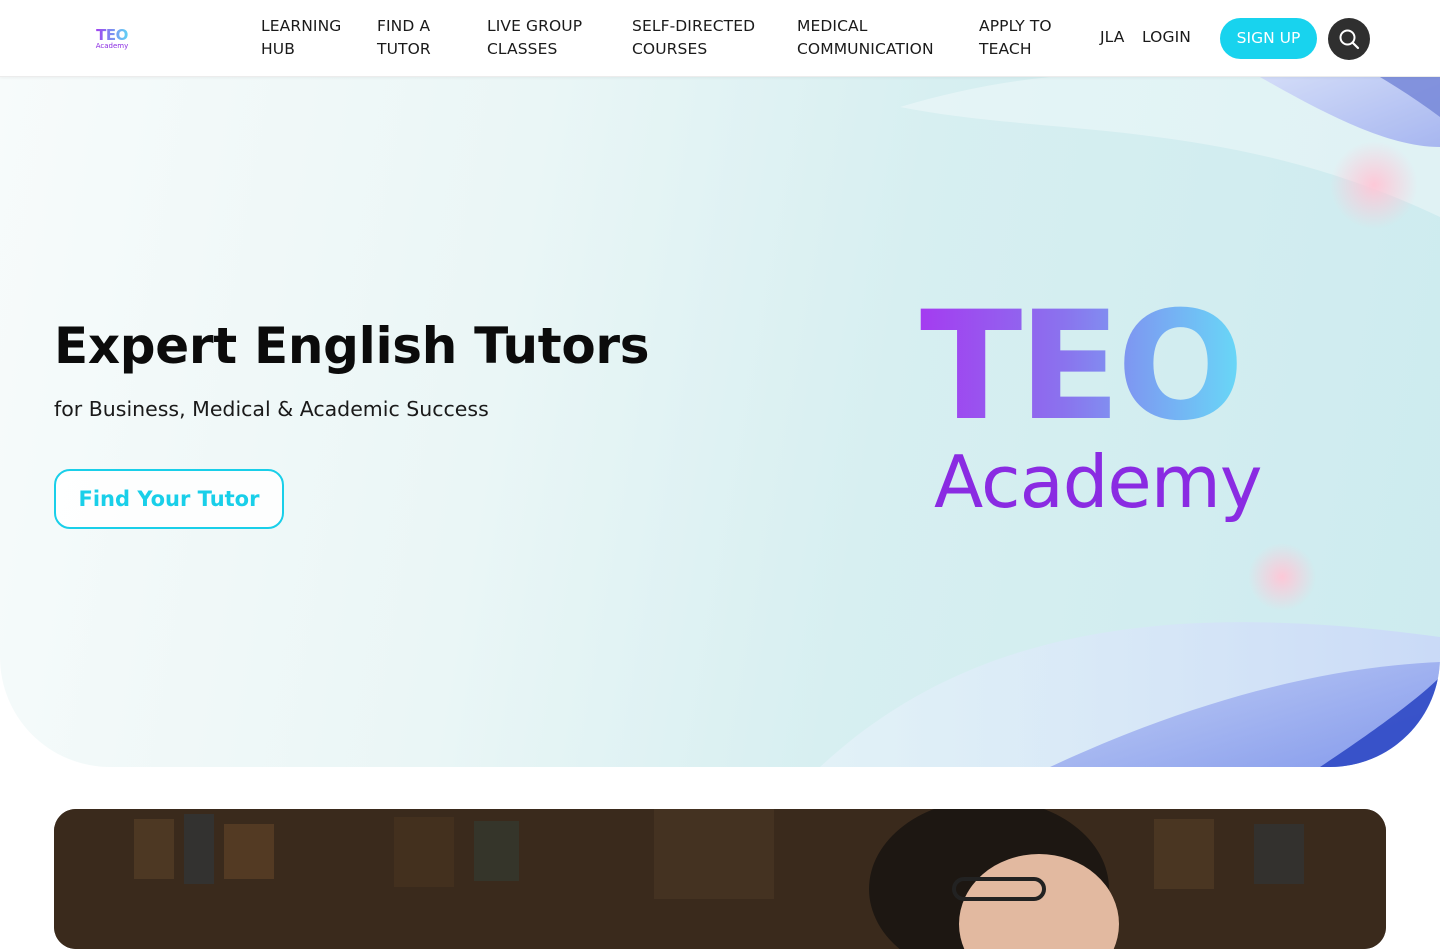 The image size is (1440, 949). I want to click on photo-banner, so click(720, 879).